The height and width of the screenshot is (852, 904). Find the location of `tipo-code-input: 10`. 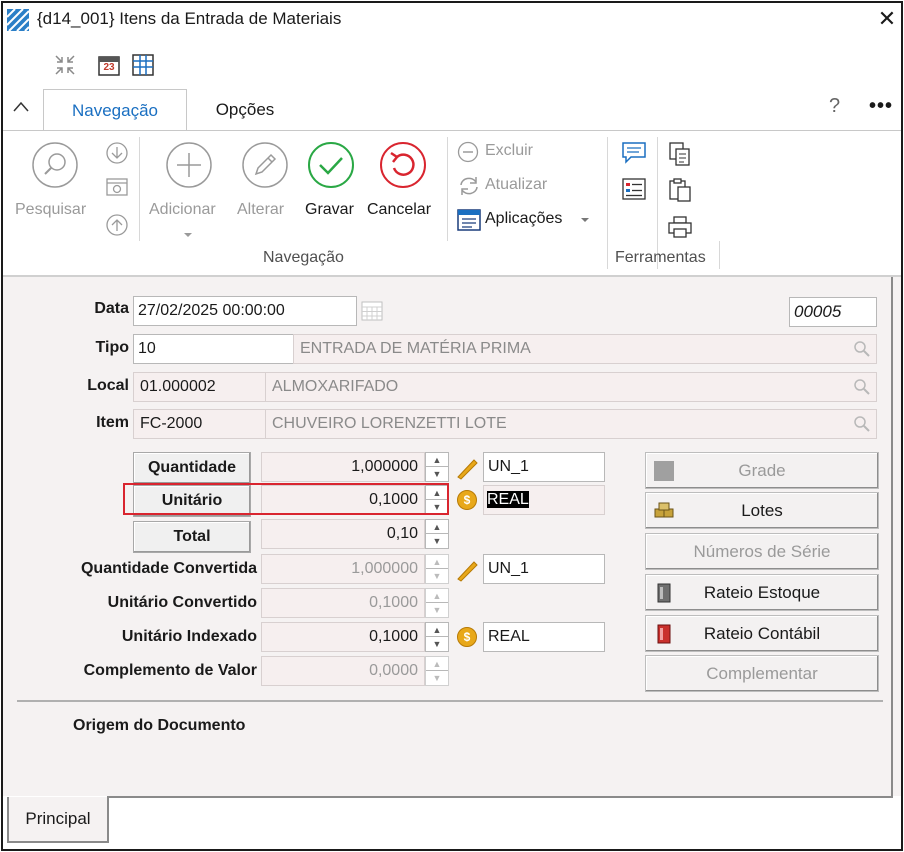

tipo-code-input: 10 is located at coordinates (214, 349).